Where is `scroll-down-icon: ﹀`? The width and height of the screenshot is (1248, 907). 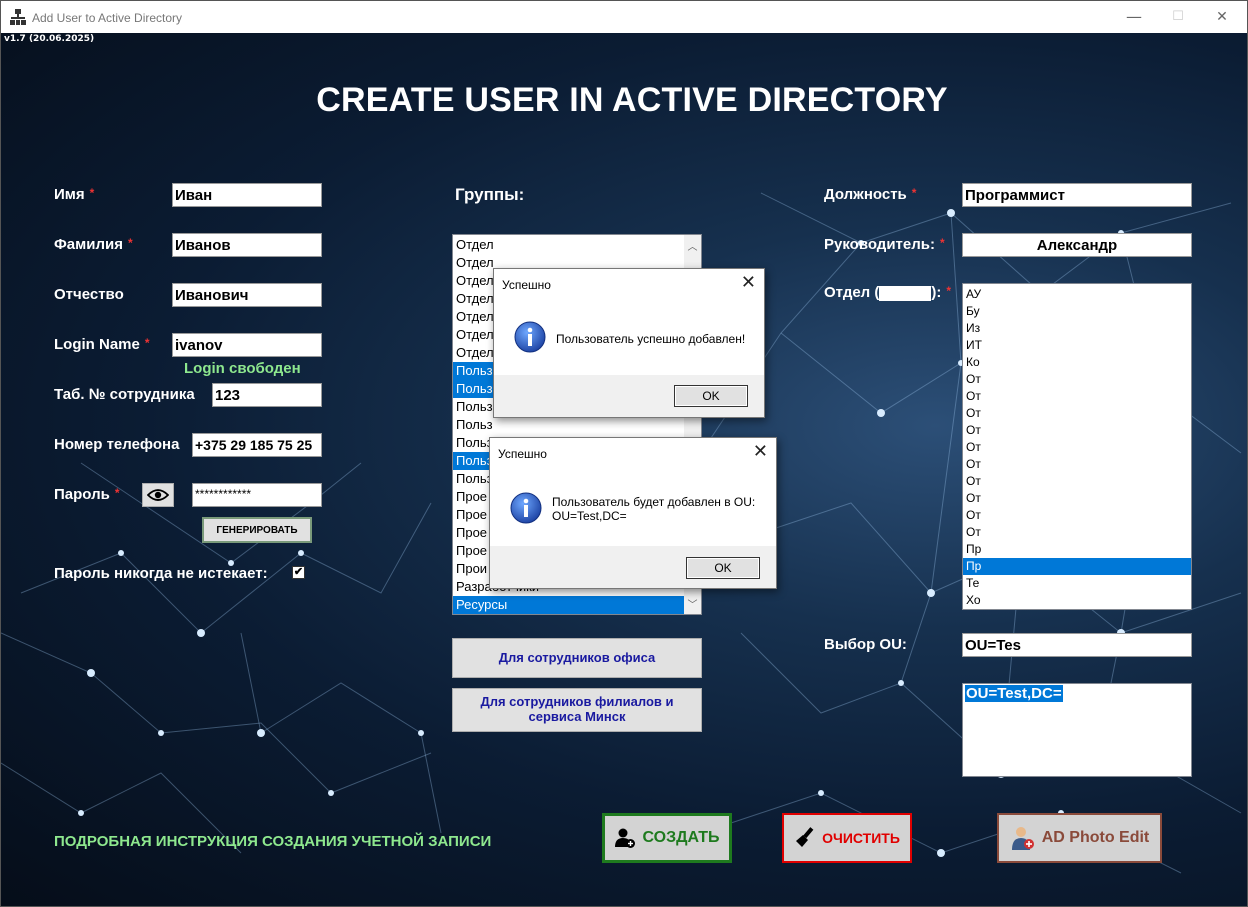
scroll-down-icon: ﹀ is located at coordinates (692, 603).